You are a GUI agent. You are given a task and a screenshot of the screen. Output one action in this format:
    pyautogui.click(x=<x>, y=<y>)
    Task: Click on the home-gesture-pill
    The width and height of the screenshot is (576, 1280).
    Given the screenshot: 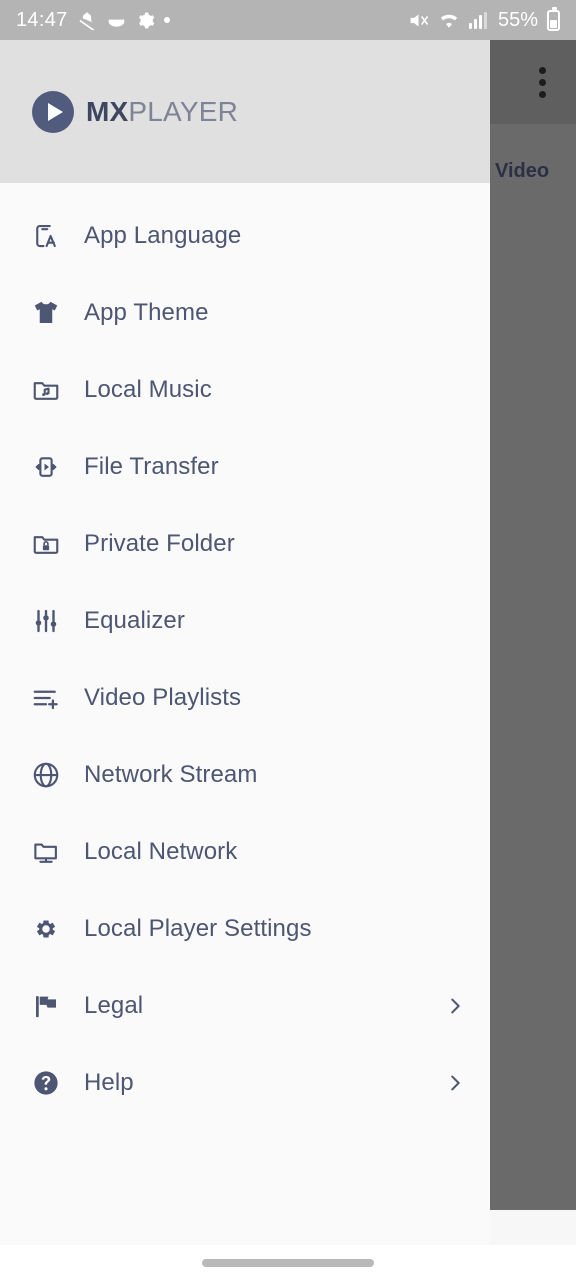 What is the action you would take?
    pyautogui.click(x=288, y=1262)
    